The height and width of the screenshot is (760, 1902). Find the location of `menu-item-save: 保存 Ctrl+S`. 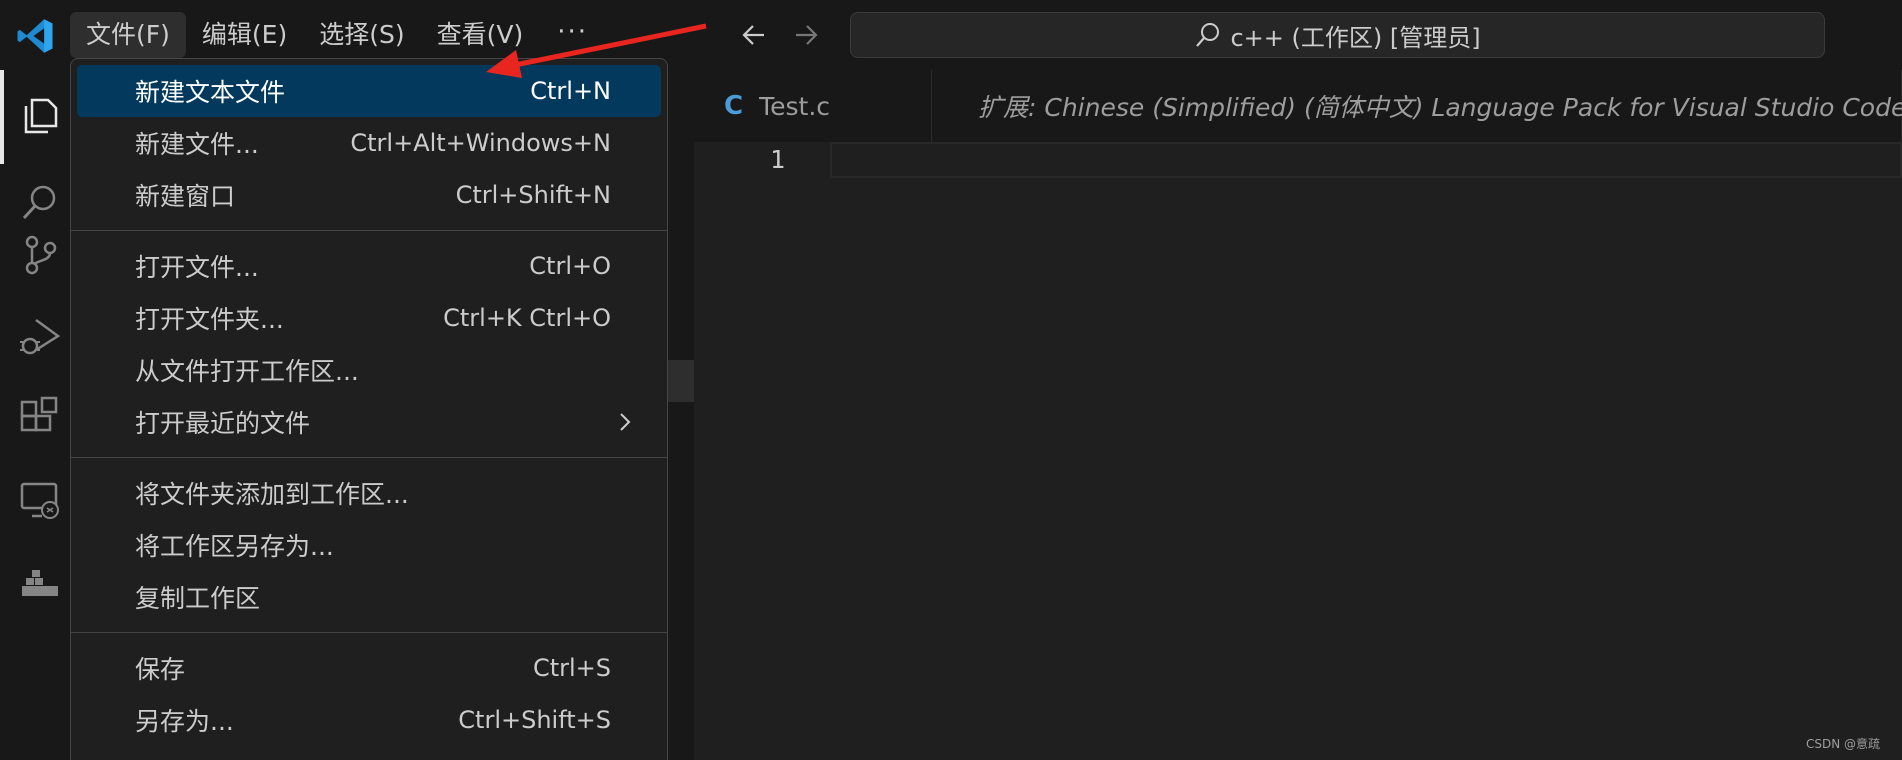

menu-item-save: 保存 Ctrl+S is located at coordinates (369, 668).